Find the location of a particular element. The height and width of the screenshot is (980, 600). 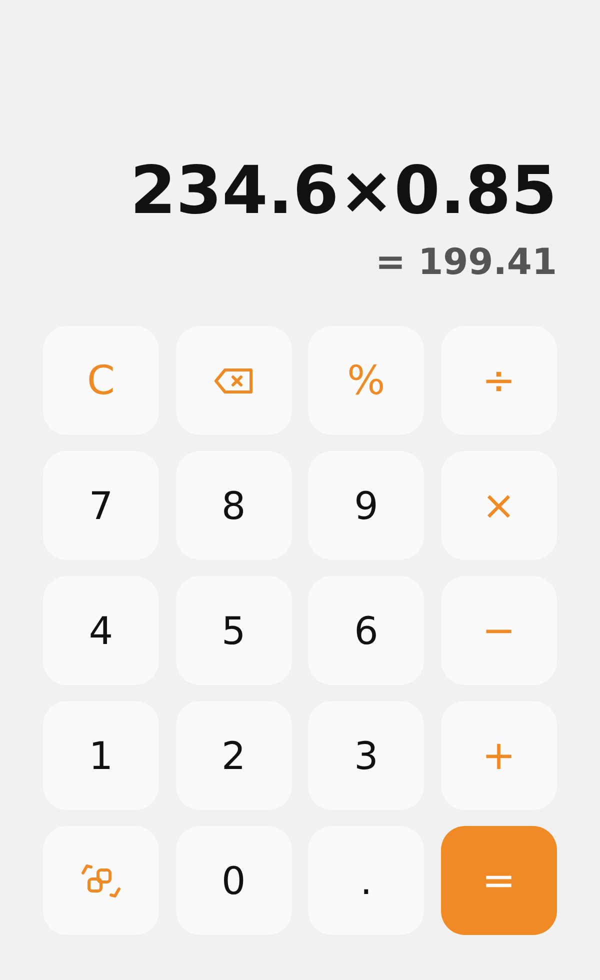

convert-key is located at coordinates (101, 880).